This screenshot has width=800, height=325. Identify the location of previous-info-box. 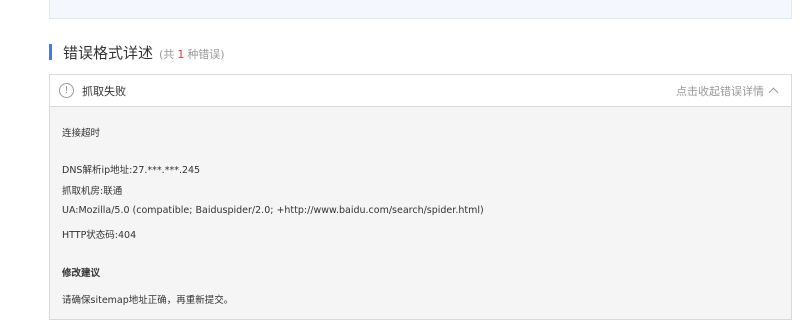
(420, 9).